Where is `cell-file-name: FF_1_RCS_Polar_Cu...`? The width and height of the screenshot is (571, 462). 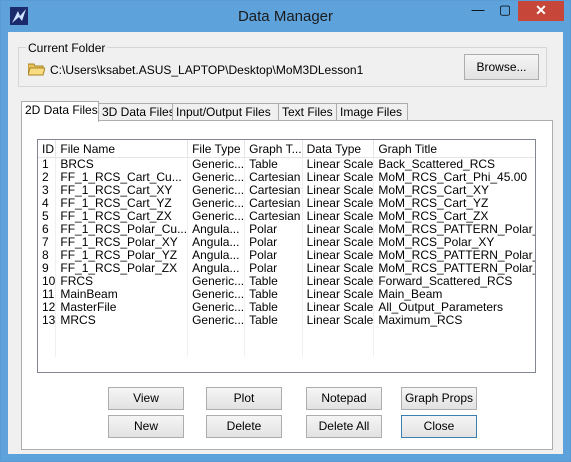 cell-file-name: FF_1_RCS_Polar_Cu... is located at coordinates (122, 229).